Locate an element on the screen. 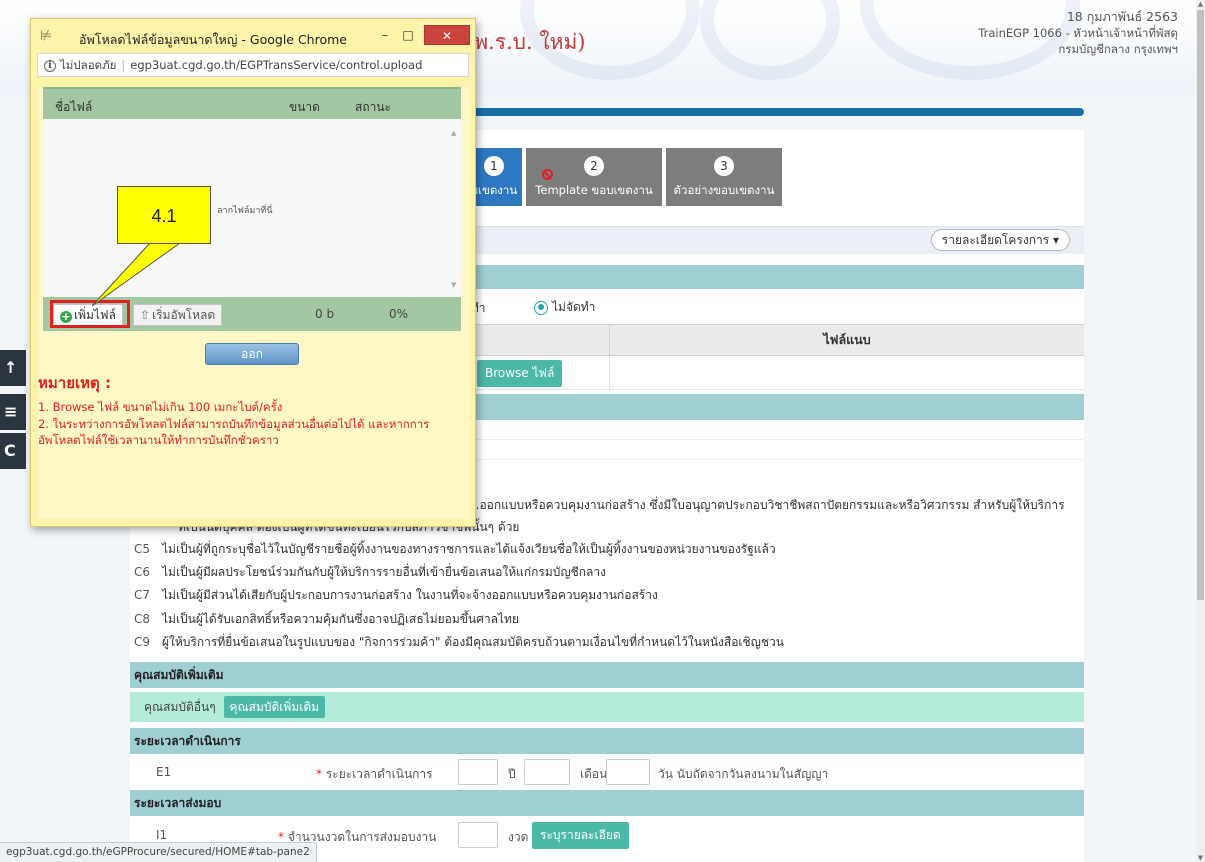  column-status: สถานะ is located at coordinates (373, 107).